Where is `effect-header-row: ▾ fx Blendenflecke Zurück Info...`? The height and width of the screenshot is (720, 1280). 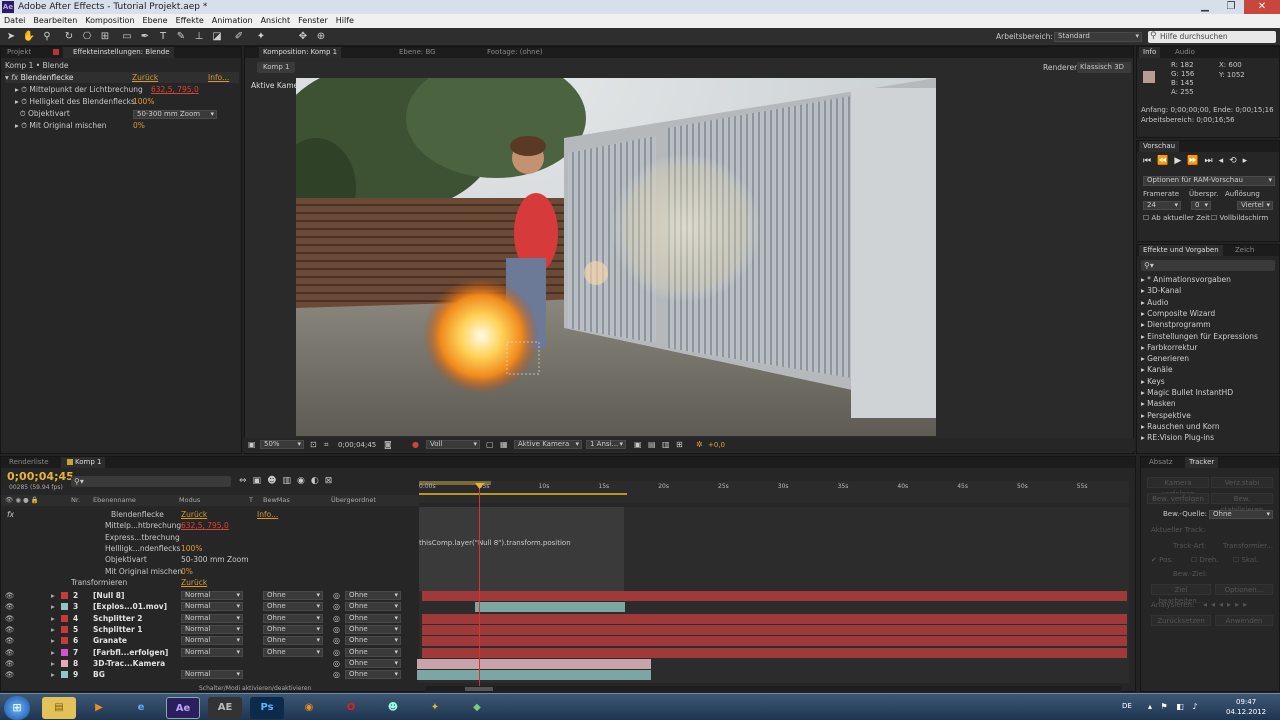 effect-header-row: ▾ fx Blendenflecke Zurück Info... is located at coordinates (122, 77).